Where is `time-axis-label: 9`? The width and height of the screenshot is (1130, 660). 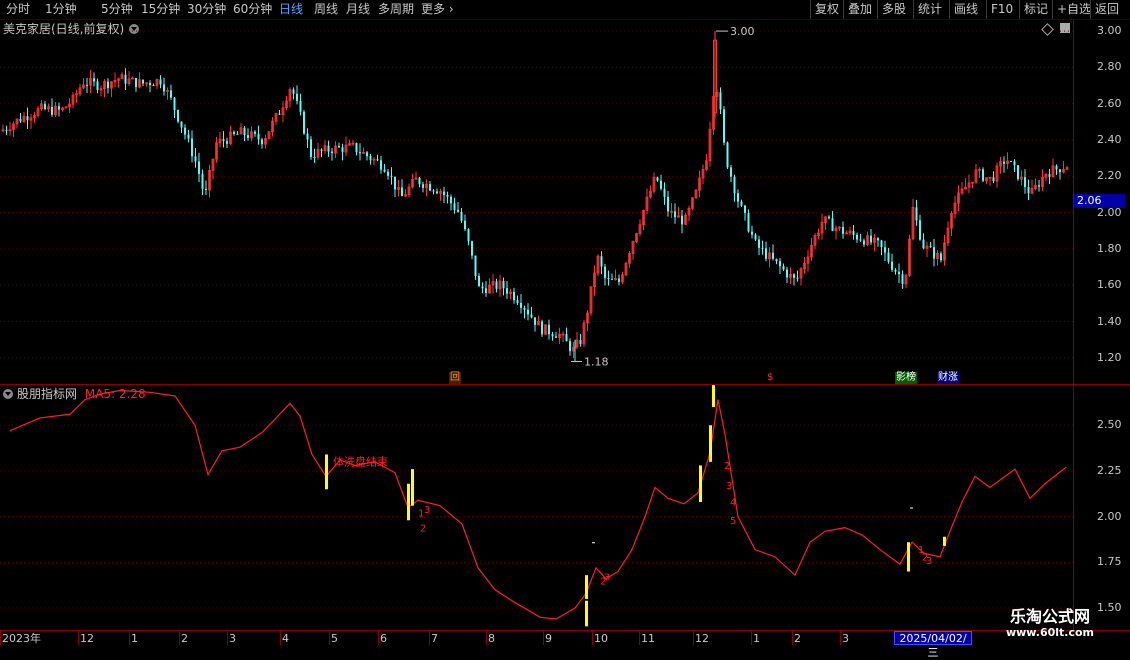
time-axis-label: 9 is located at coordinates (548, 638).